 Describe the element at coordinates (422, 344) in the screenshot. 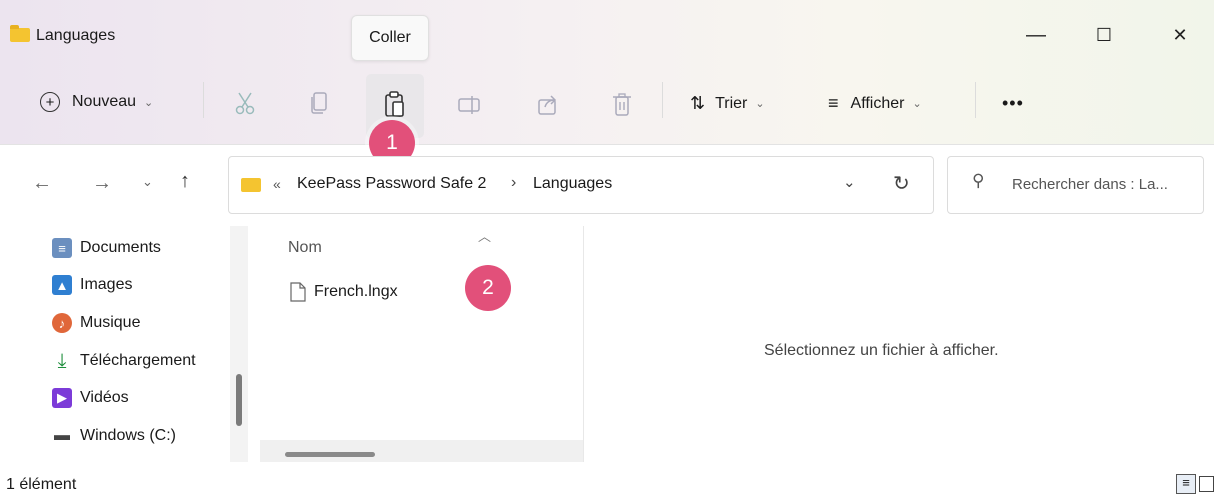

I see `file-list: ︿ Nom French.lngx` at that location.